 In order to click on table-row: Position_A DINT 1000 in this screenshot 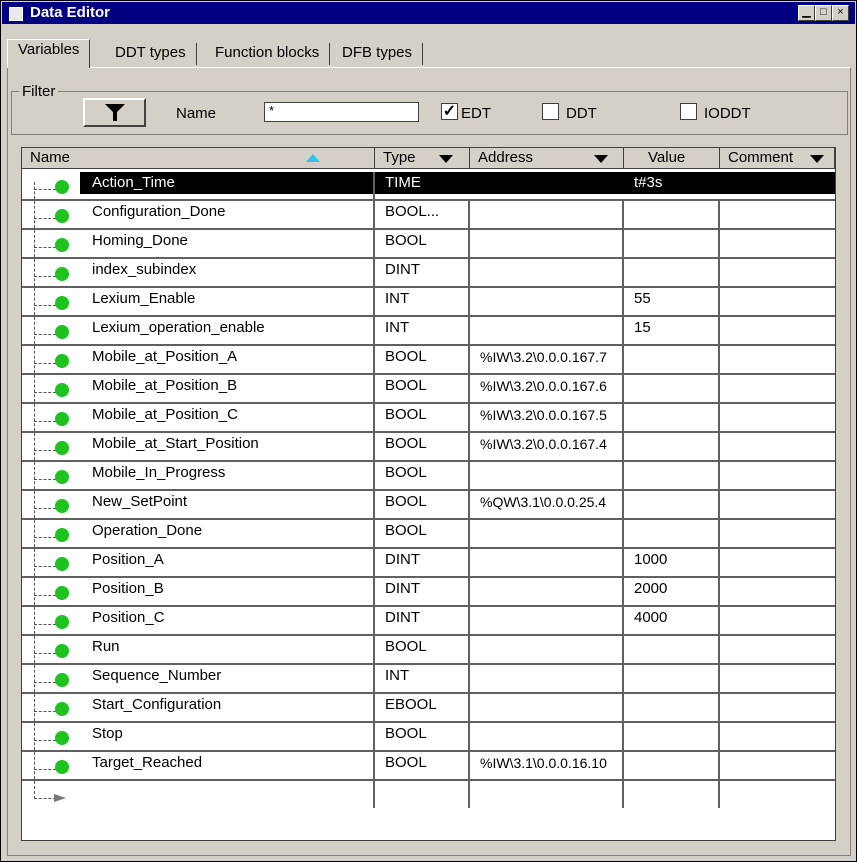, I will do `click(428, 563)`.